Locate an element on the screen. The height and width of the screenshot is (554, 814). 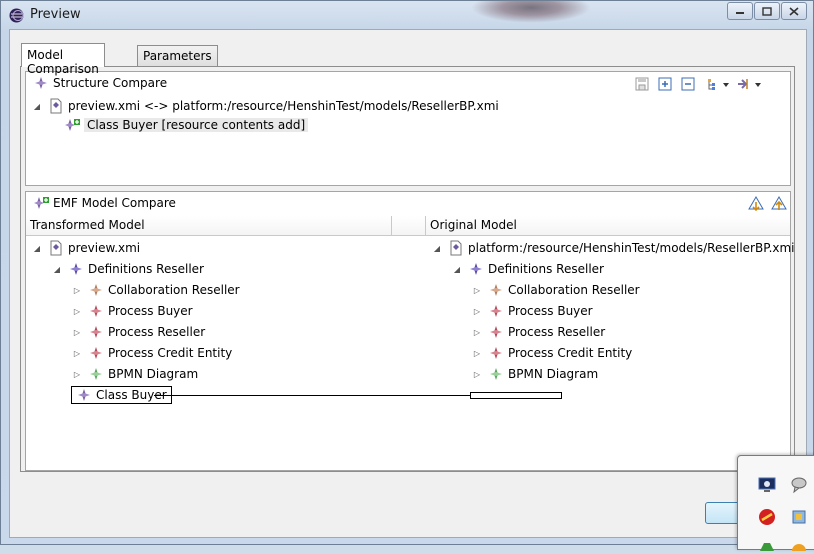
class-add-icon is located at coordinates (72, 125).